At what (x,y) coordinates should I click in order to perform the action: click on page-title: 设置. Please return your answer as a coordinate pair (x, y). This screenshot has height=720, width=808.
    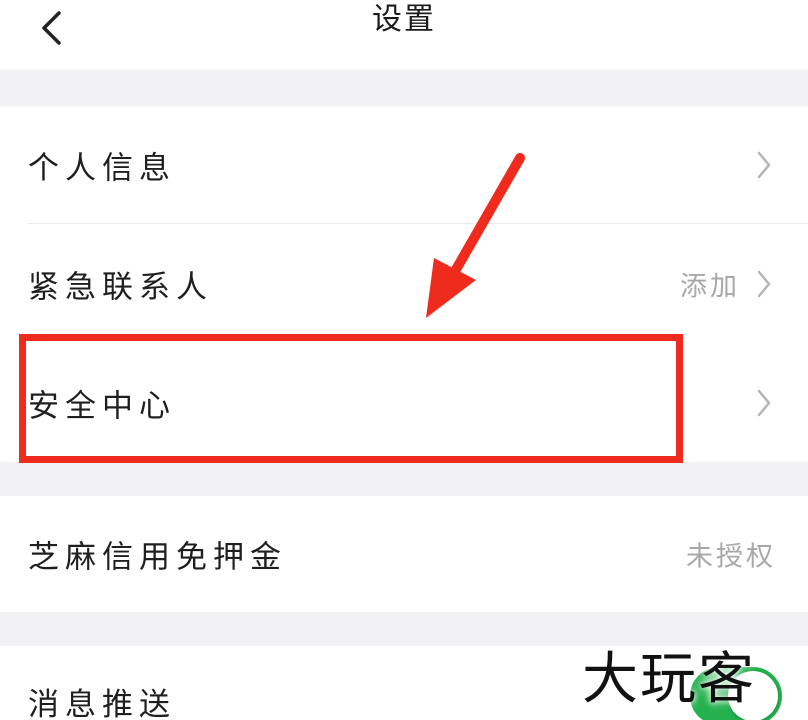
    Looking at the image, I should click on (404, 19).